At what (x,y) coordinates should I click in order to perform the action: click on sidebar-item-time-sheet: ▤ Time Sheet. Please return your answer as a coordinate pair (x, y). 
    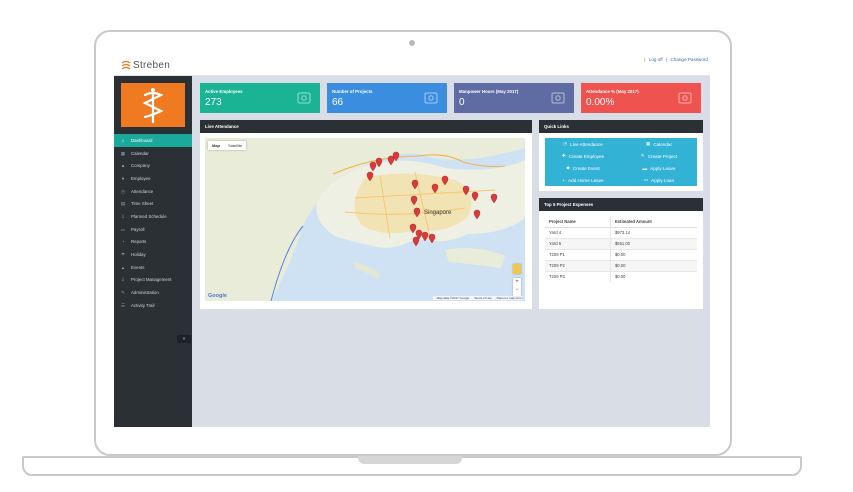
    Looking at the image, I should click on (153, 203).